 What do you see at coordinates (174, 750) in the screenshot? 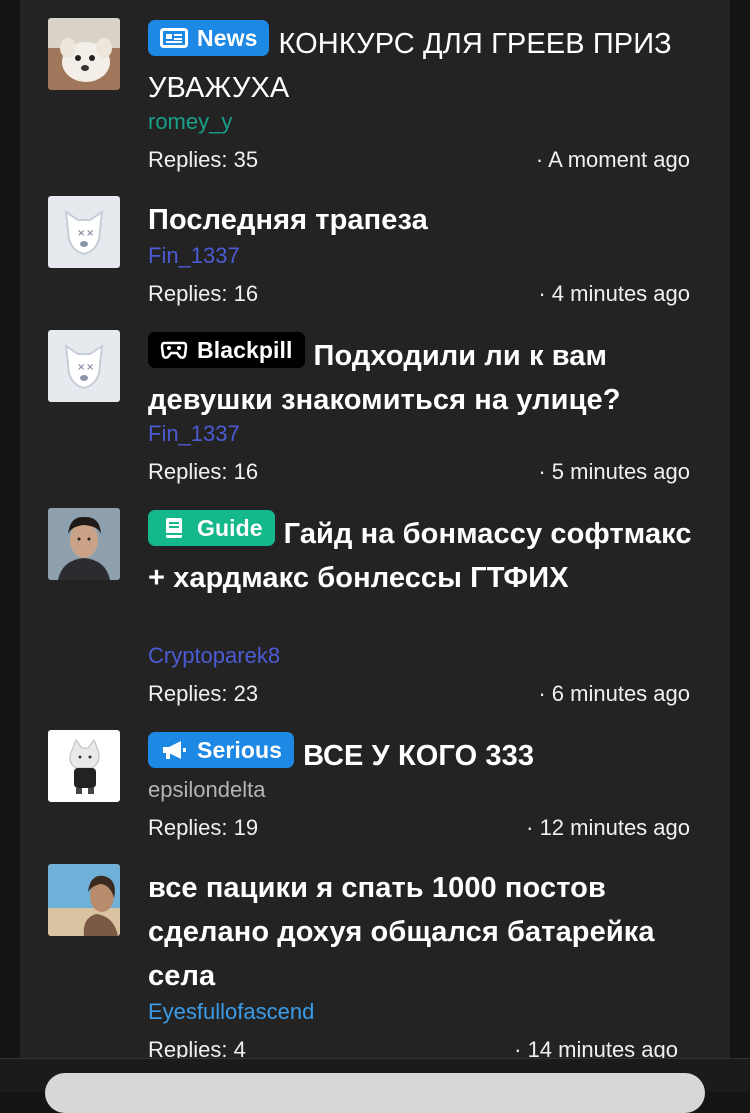
I see `megaphone-icon` at bounding box center [174, 750].